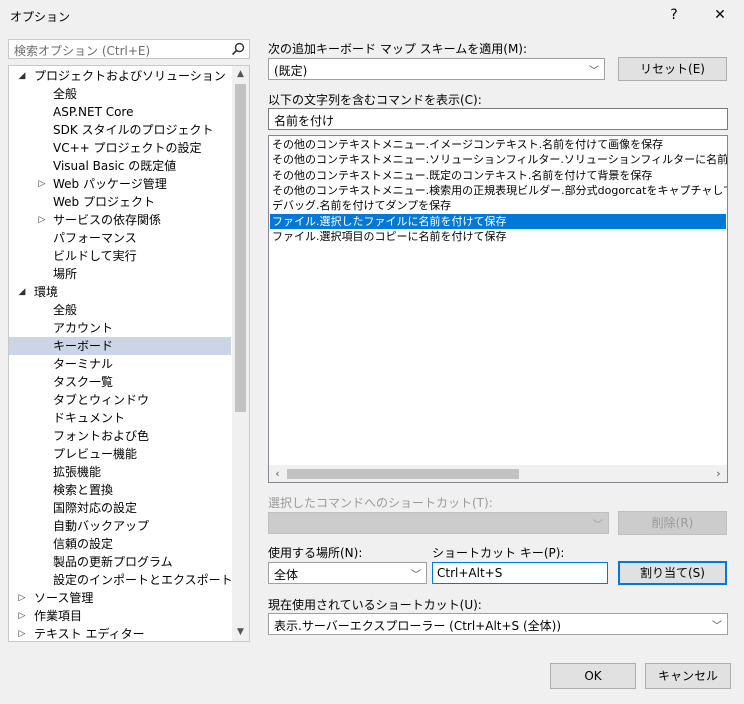 This screenshot has height=704, width=744. Describe the element at coordinates (127, 148) in the screenshot. I see `tree-item-label: VC++ プロジェクトの設定` at that location.